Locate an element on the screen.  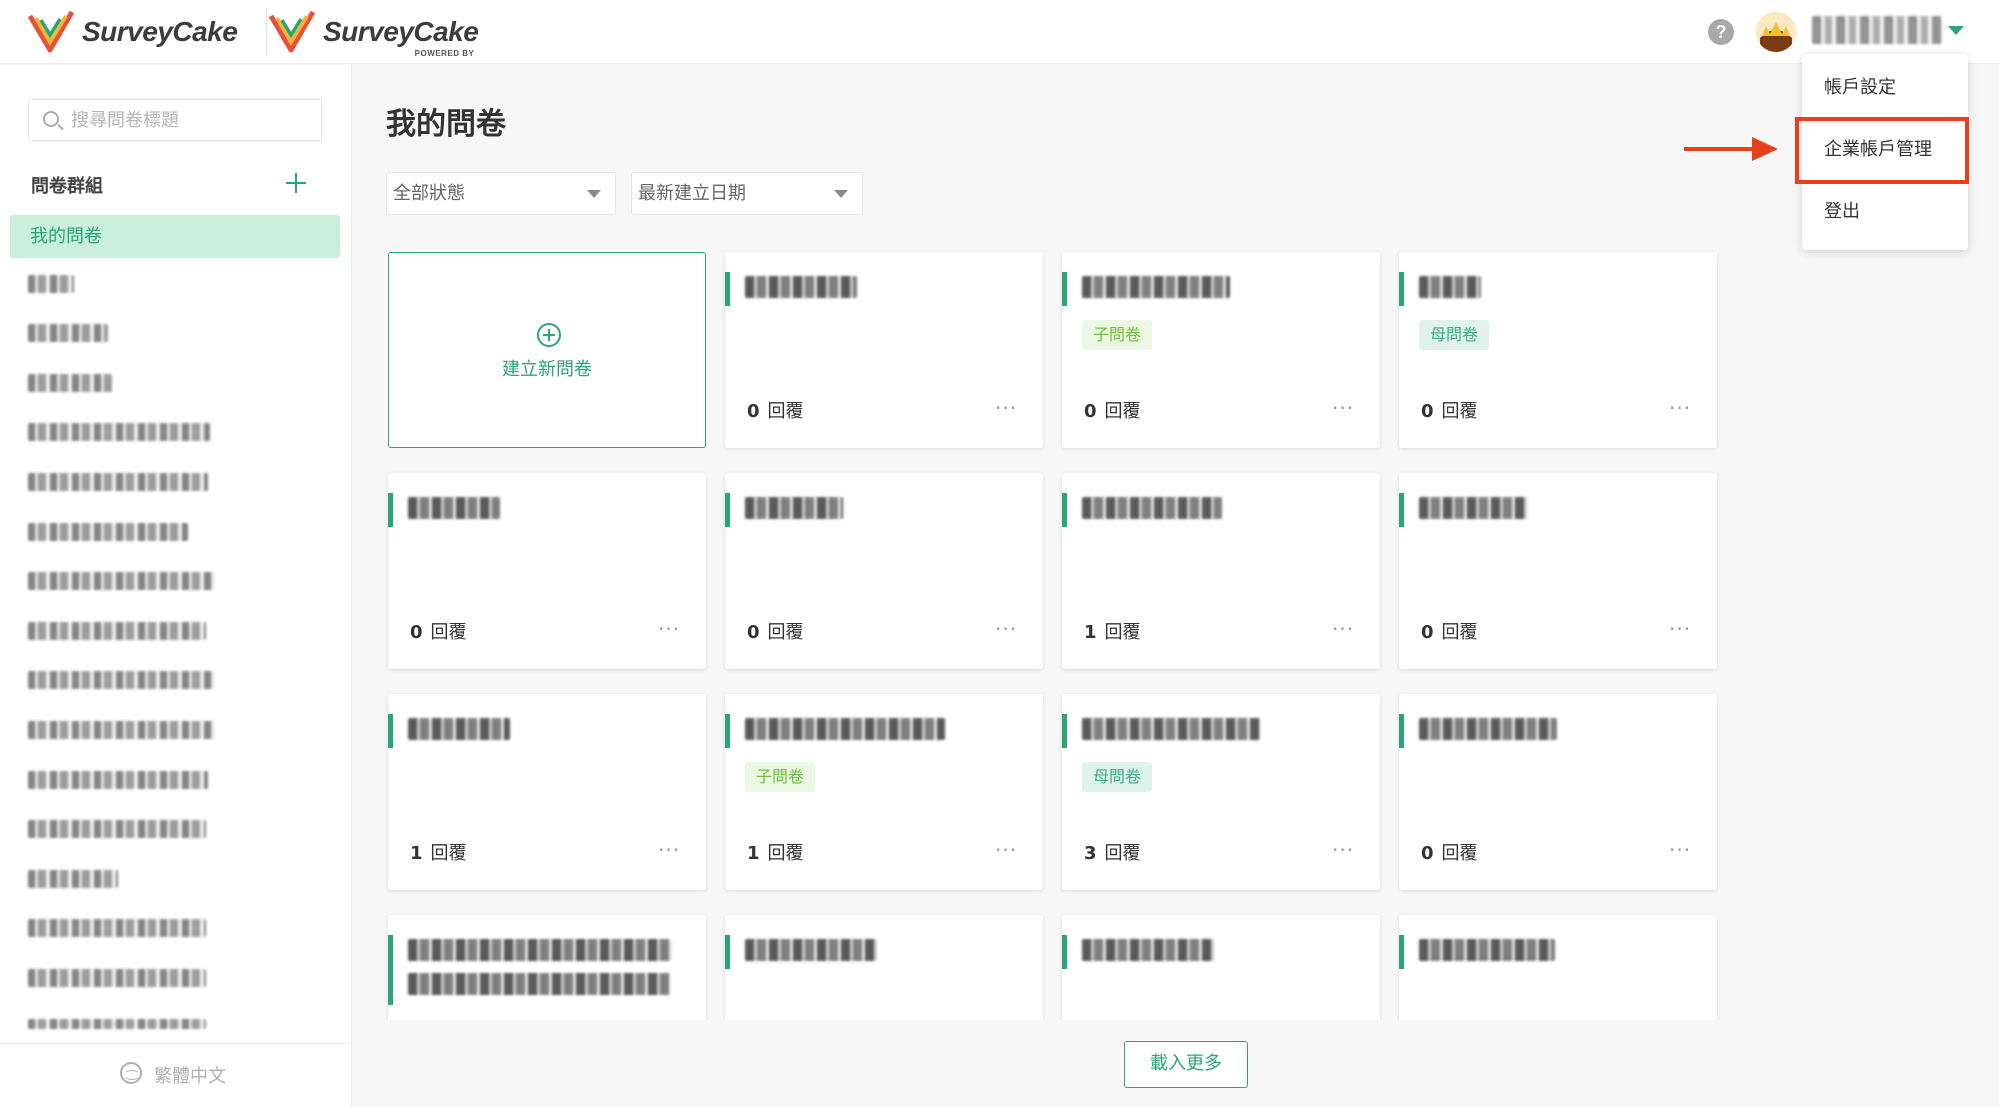
add-circle-icon is located at coordinates (549, 335).